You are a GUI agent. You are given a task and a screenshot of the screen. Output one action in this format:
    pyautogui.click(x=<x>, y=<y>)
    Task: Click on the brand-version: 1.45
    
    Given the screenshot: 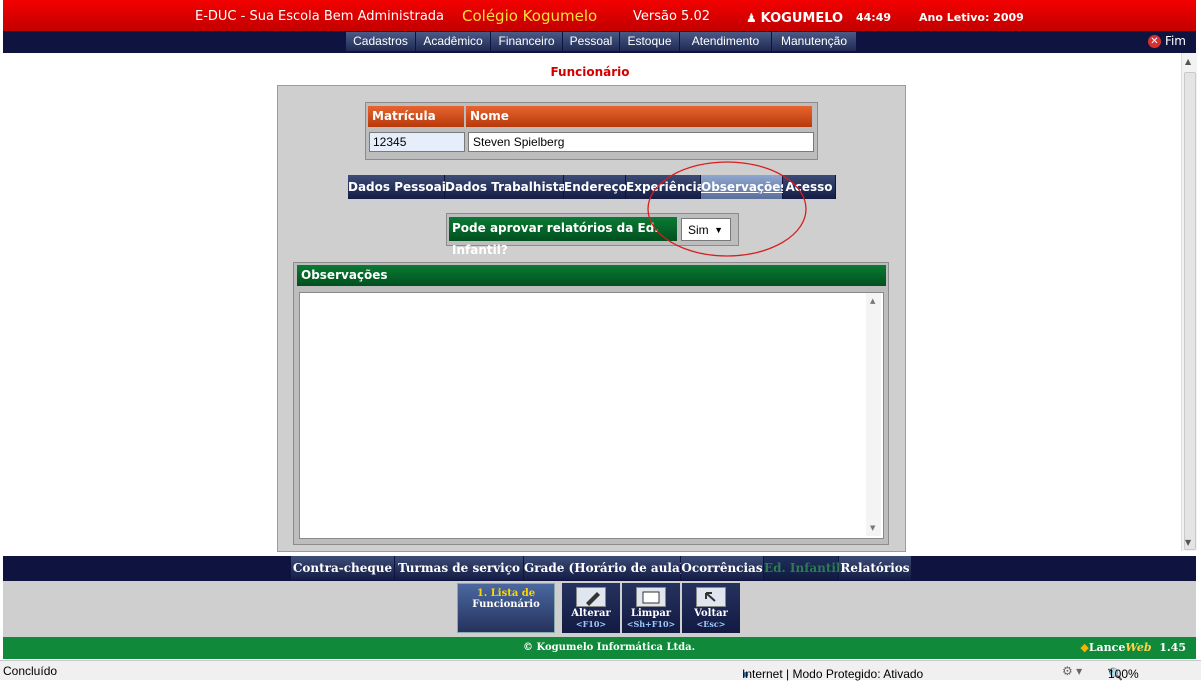 What is the action you would take?
    pyautogui.click(x=1172, y=647)
    